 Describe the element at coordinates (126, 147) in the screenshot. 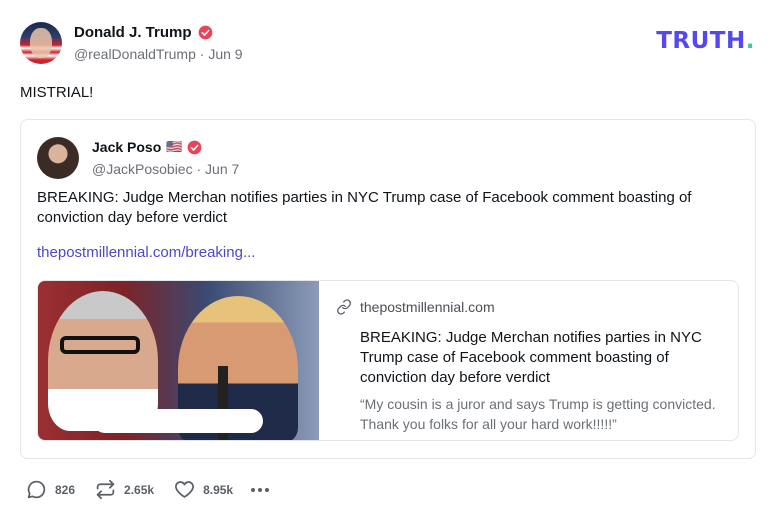

I see `quoted-author-display-name: Jack Poso` at that location.